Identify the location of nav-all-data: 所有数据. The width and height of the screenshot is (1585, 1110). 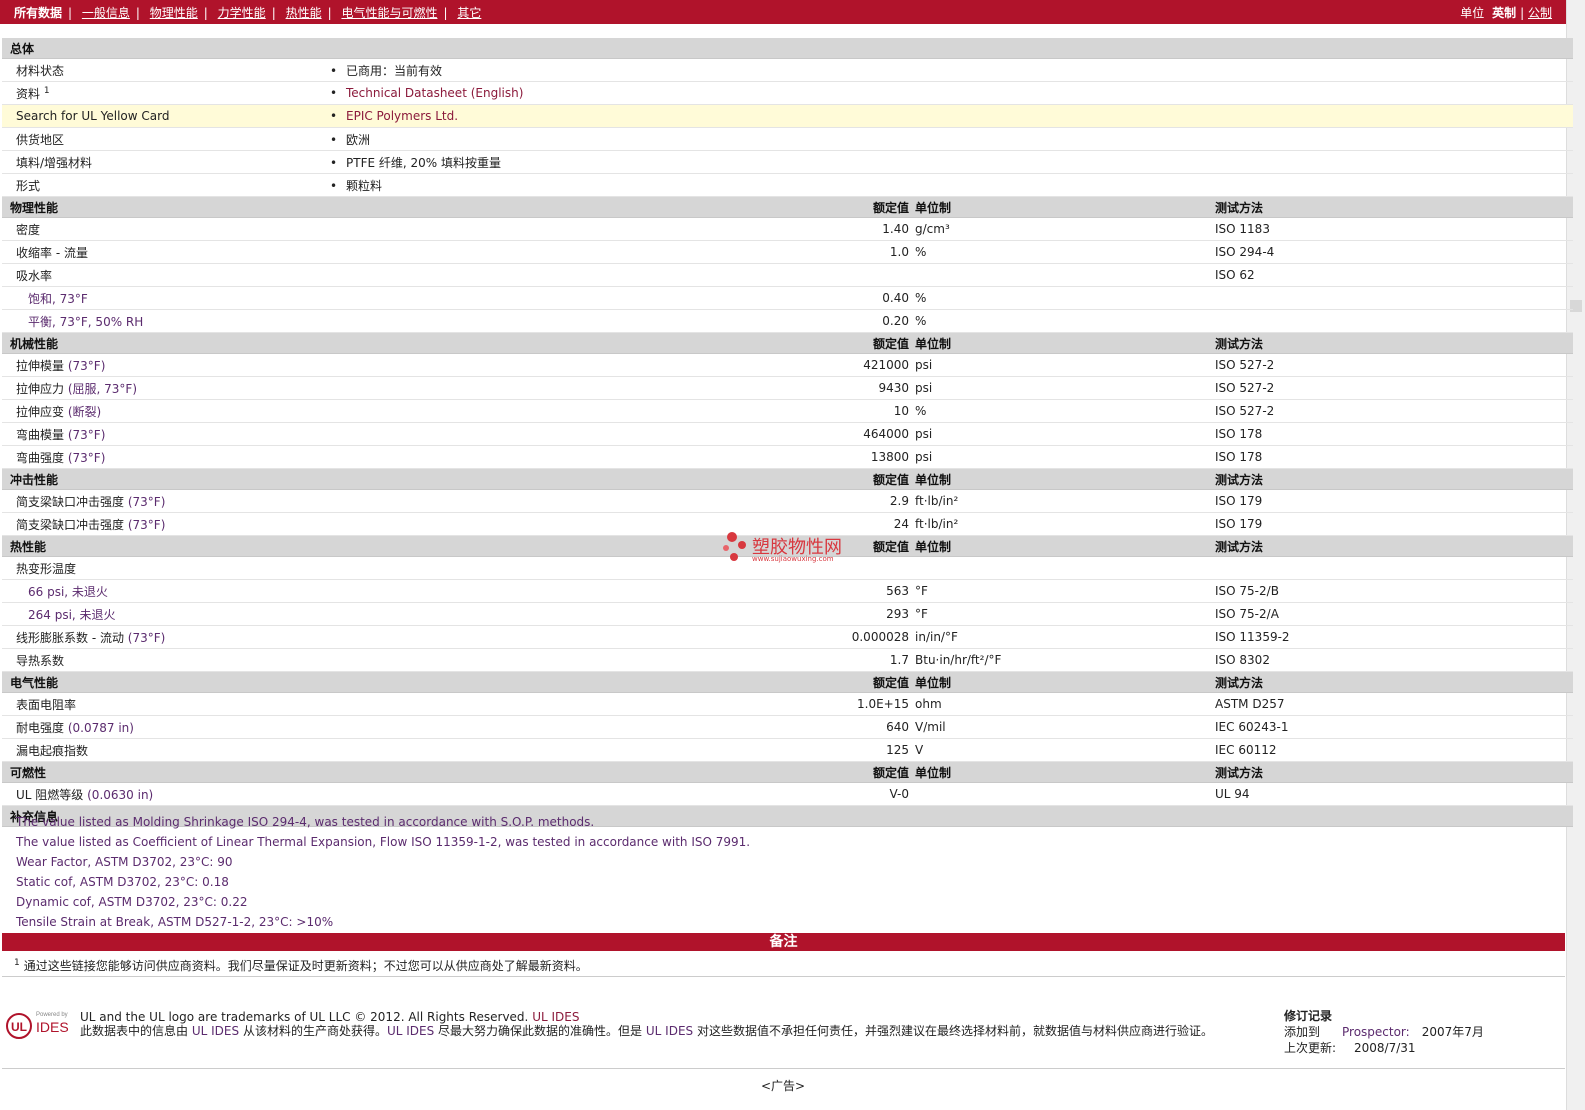
(38, 13).